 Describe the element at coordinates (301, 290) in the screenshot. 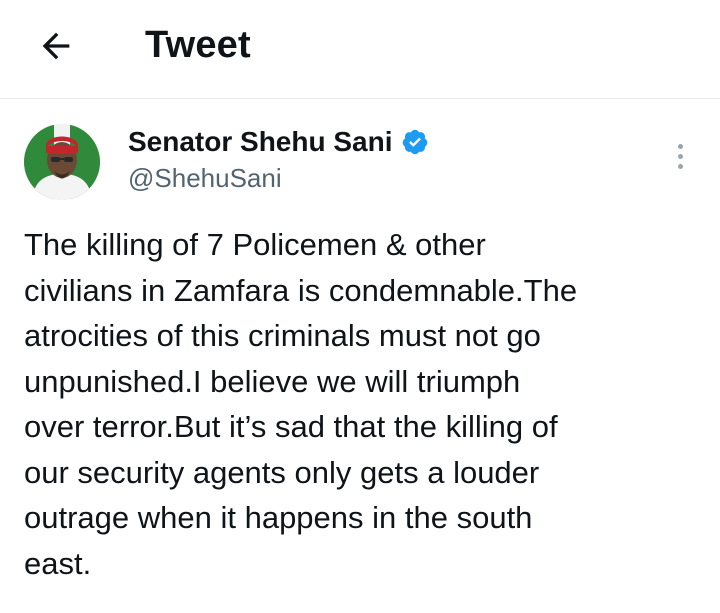

I see `tweet-line: civilians in Zamfara is condemnable.The` at that location.